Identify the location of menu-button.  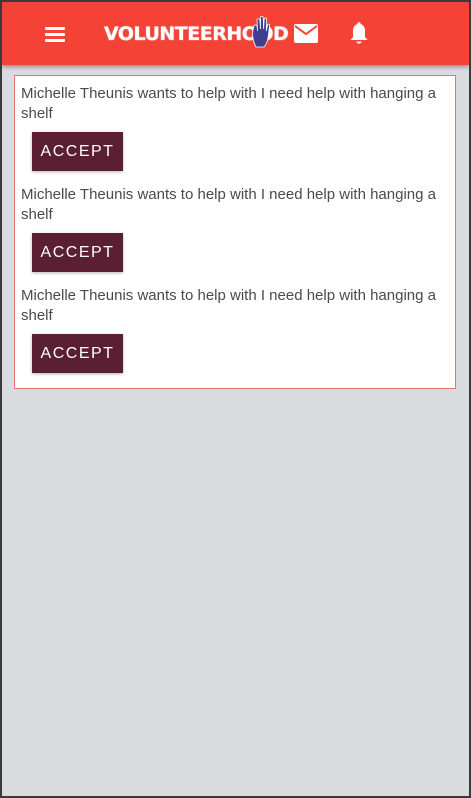
(55, 34).